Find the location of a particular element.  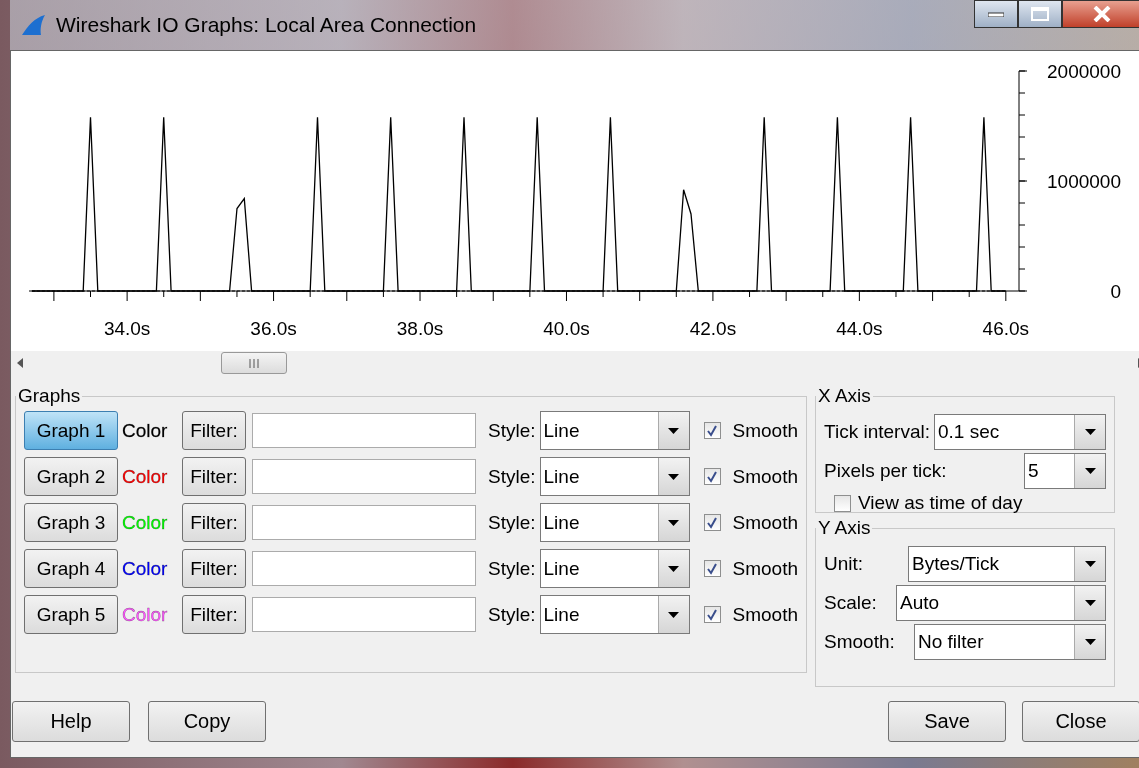

graph-button: Graph 1 is located at coordinates (71, 430).